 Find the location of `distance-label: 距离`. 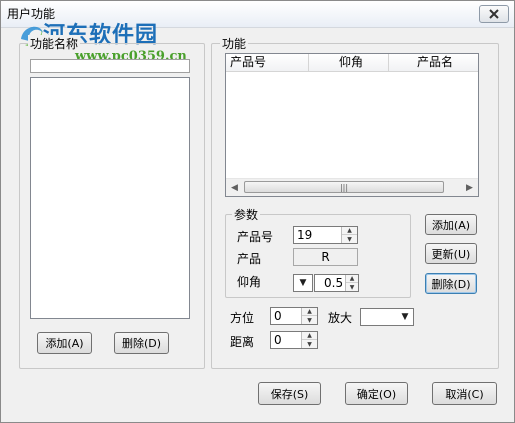

distance-label: 距离 is located at coordinates (242, 342).